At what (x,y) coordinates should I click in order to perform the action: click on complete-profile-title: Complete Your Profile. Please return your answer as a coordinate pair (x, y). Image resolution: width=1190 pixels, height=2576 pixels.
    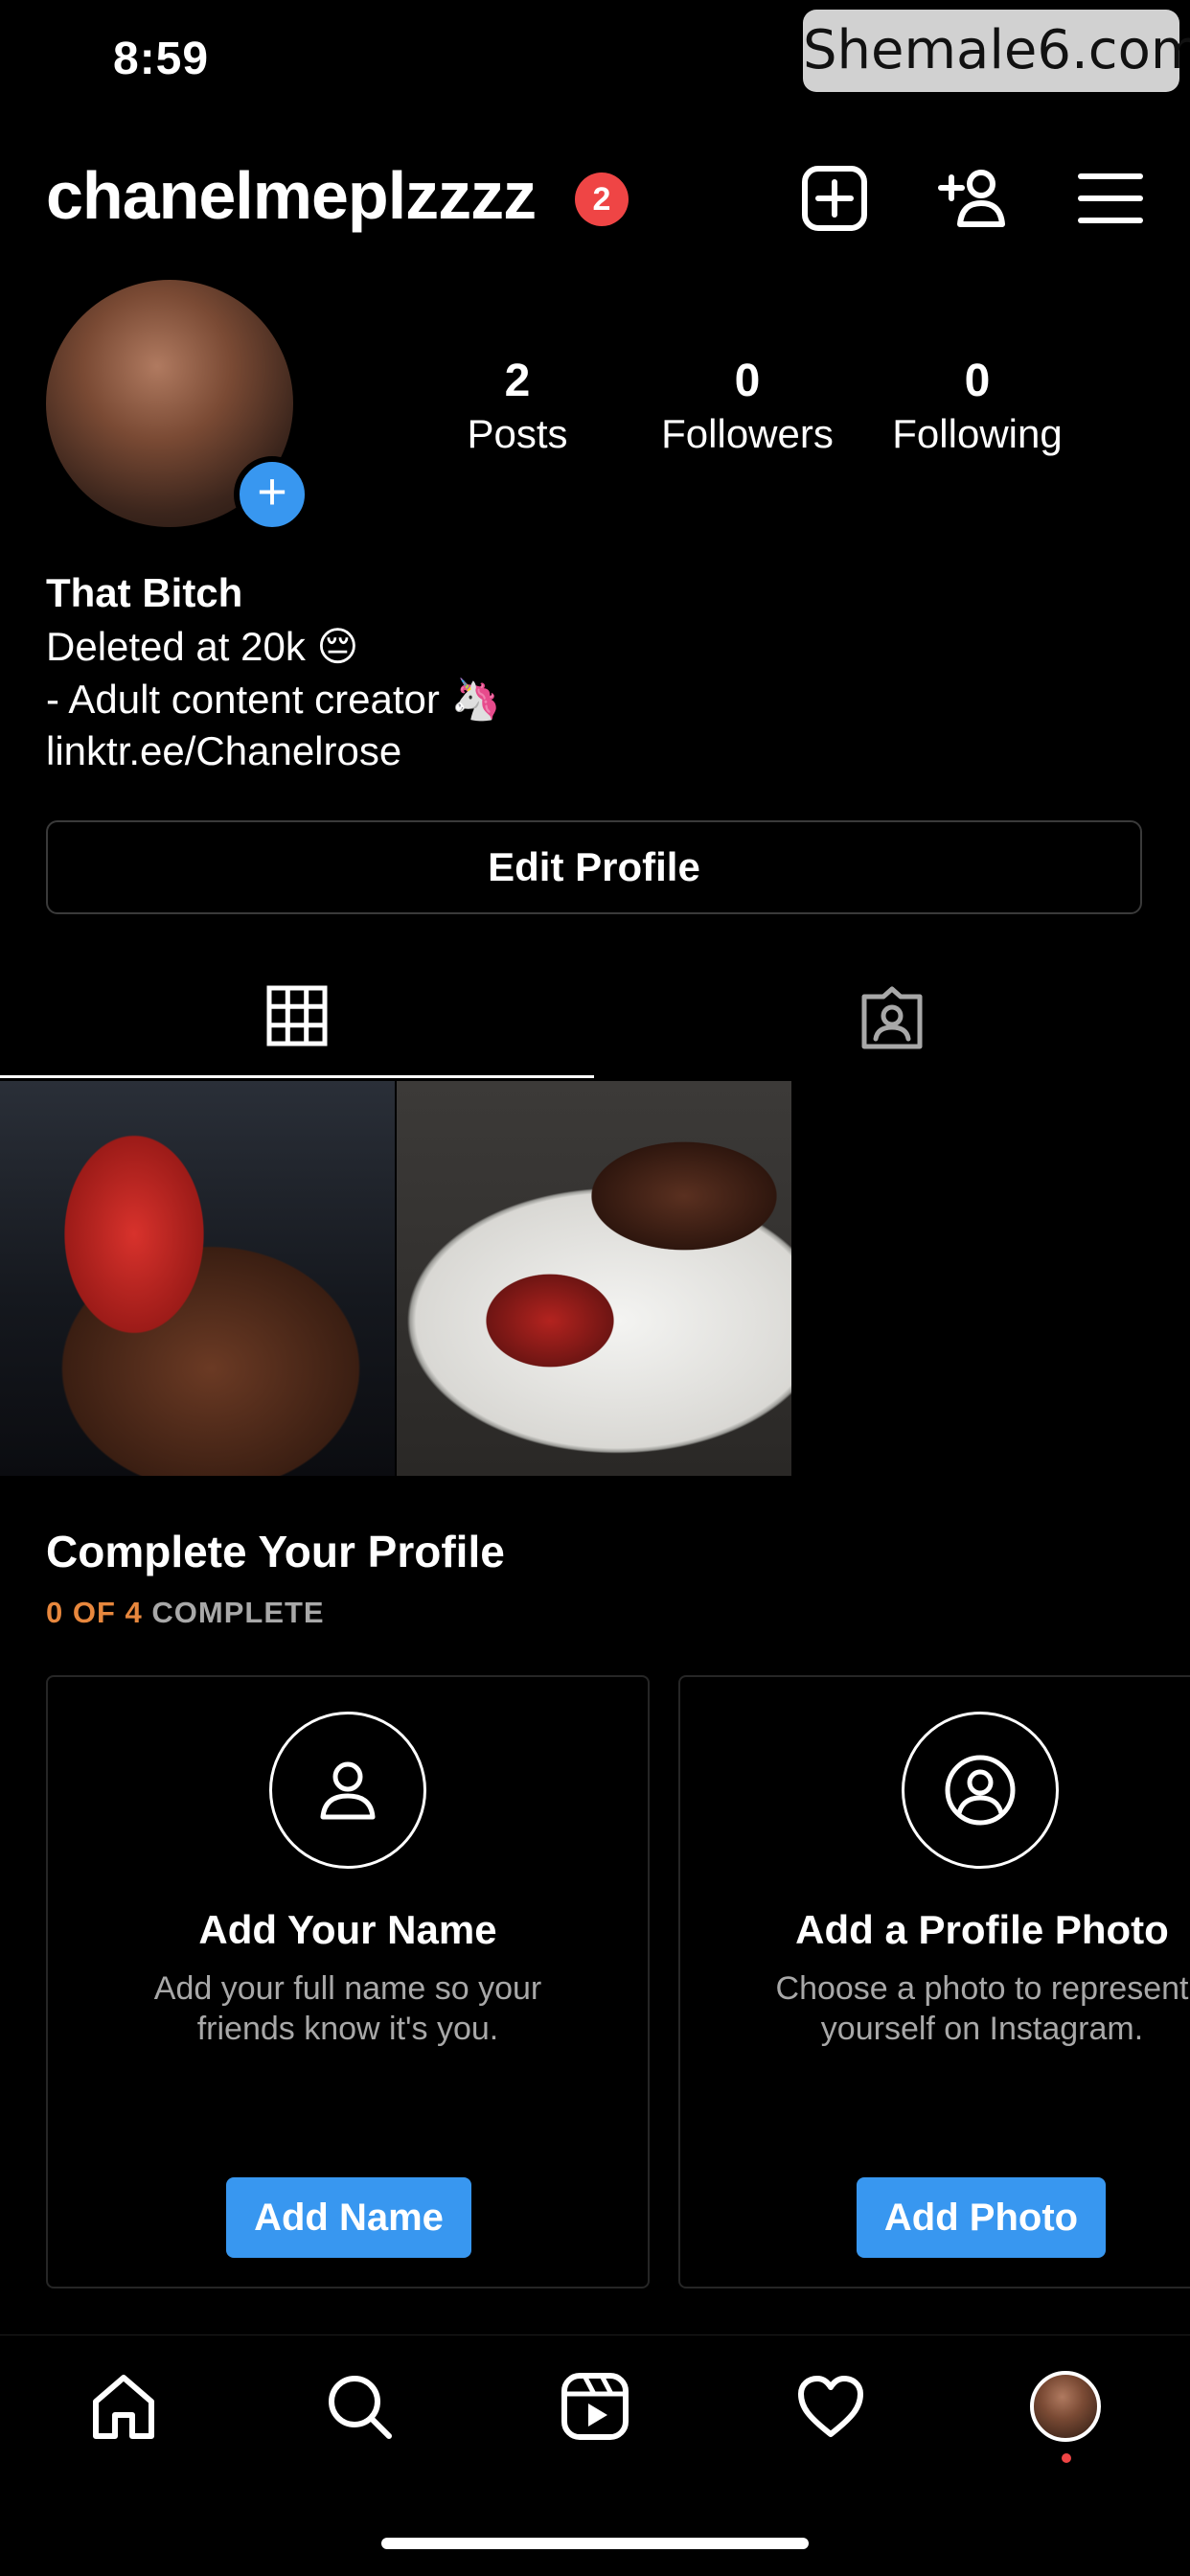
    Looking at the image, I should click on (276, 1552).